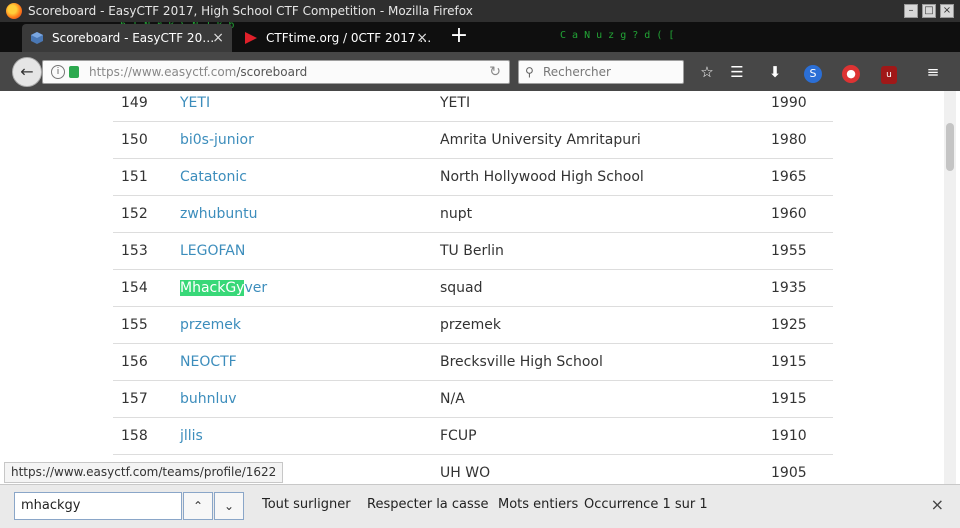 This screenshot has height=528, width=960. I want to click on back-button: ←, so click(27, 72).